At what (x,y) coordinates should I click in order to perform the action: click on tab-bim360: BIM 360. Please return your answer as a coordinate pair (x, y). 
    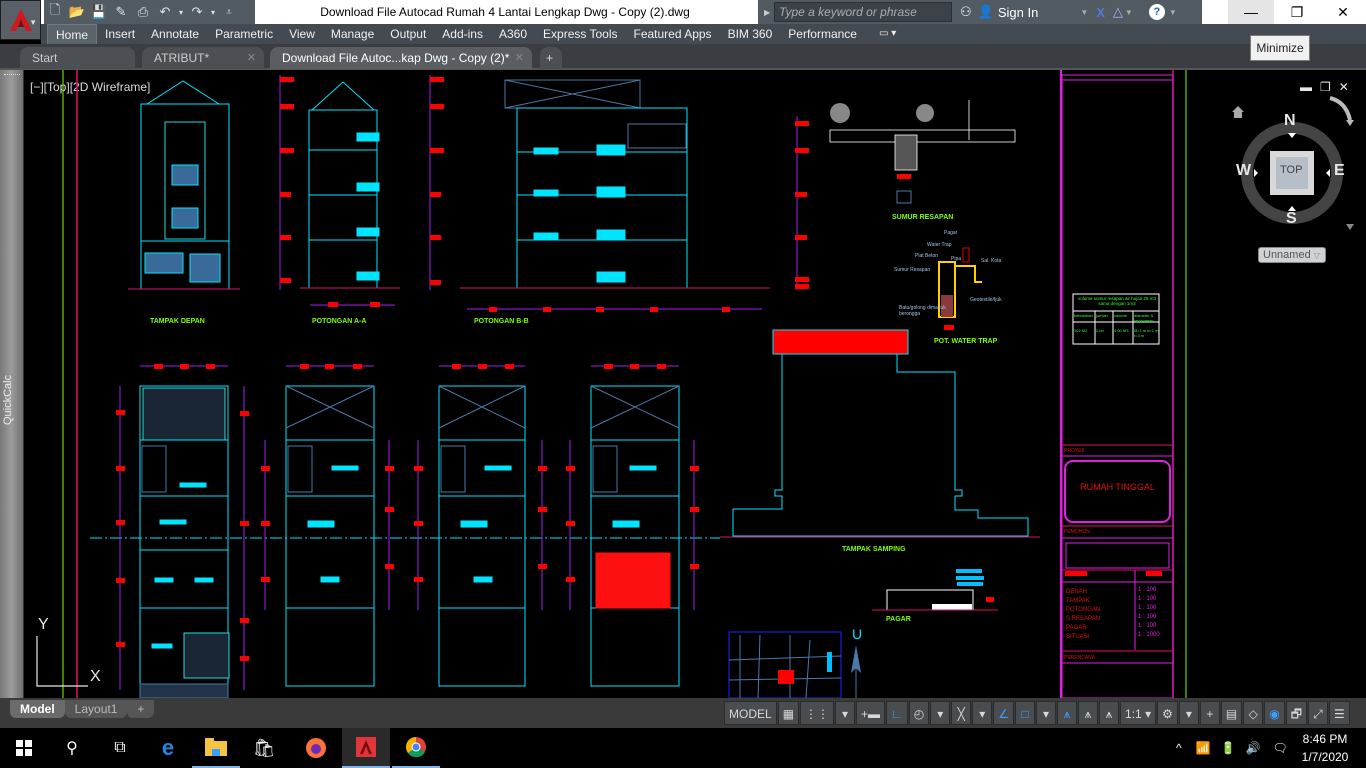
    Looking at the image, I should click on (750, 34).